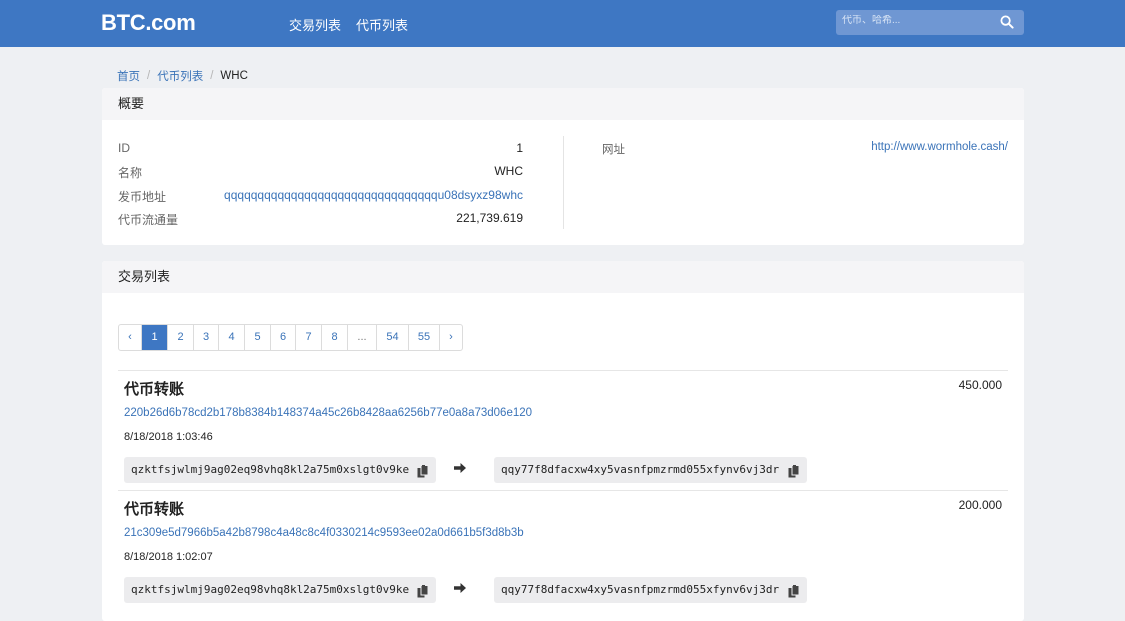 Image resolution: width=1125 pixels, height=621 pixels. I want to click on page-7: 7, so click(308, 337).